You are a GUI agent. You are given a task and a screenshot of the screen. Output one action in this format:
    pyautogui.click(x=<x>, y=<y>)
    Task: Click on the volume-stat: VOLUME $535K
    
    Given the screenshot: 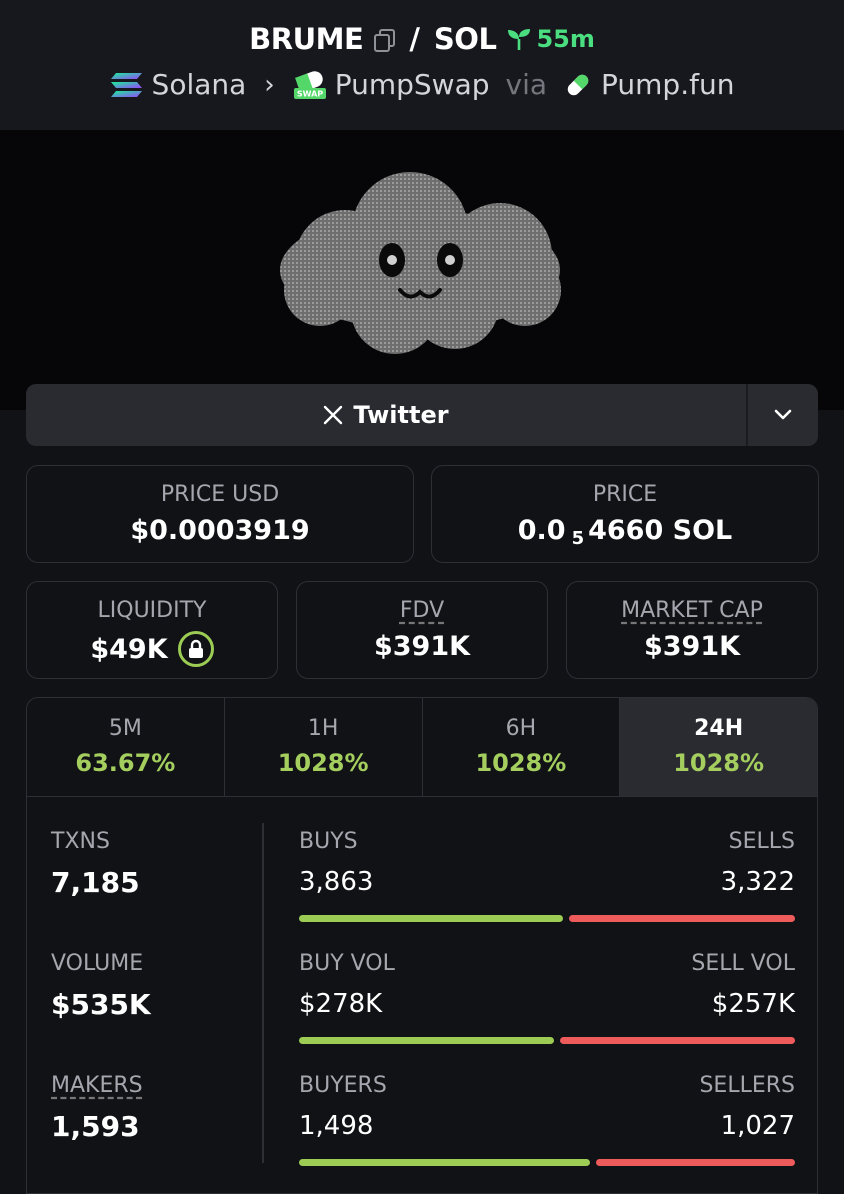 What is the action you would take?
    pyautogui.click(x=101, y=986)
    